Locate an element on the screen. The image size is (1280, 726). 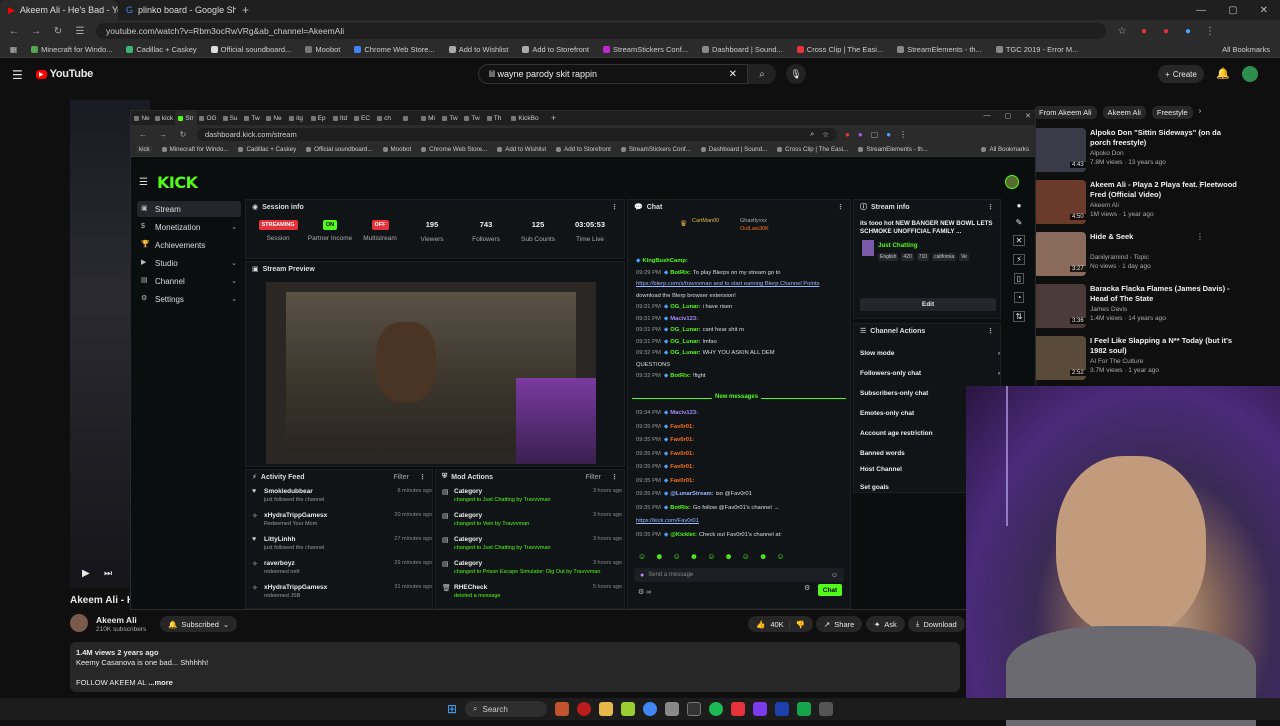
nav-item-studio: ▶ Studio ⌄ is located at coordinates (189, 263).